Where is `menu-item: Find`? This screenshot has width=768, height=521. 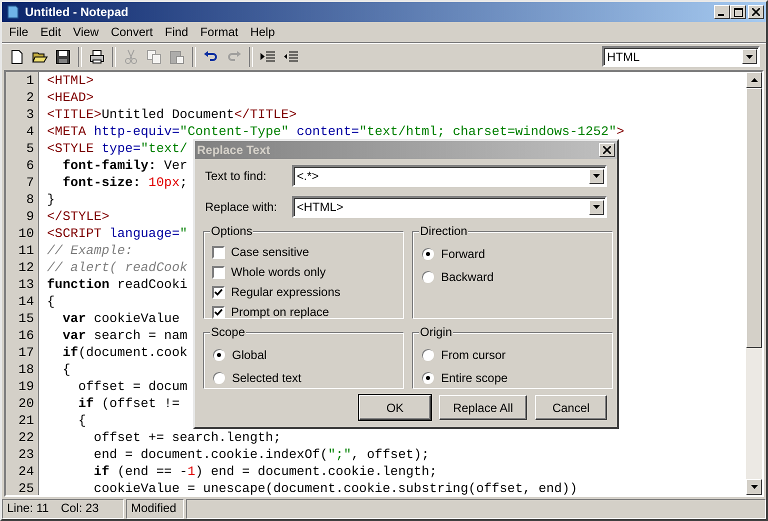 menu-item: Find is located at coordinates (176, 32).